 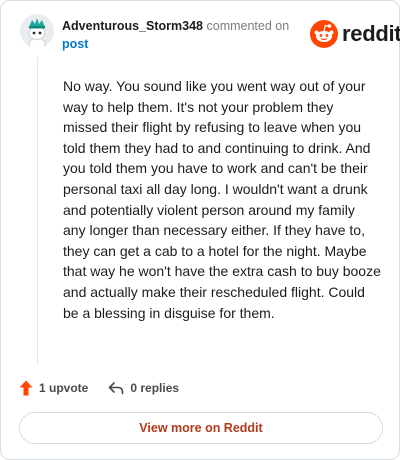 I want to click on upvote-count: 1 upvote, so click(x=64, y=388).